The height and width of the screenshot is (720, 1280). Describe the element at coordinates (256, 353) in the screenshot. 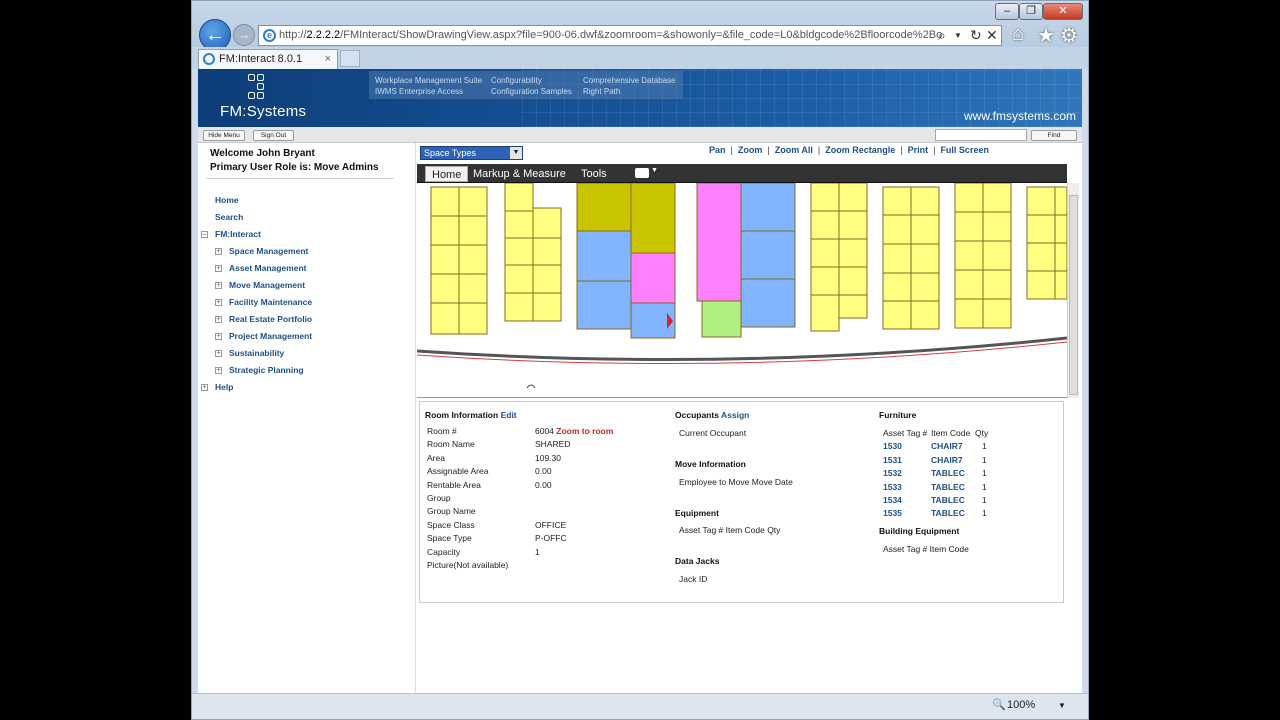

I see `nav-sustainability: Sustainability` at that location.